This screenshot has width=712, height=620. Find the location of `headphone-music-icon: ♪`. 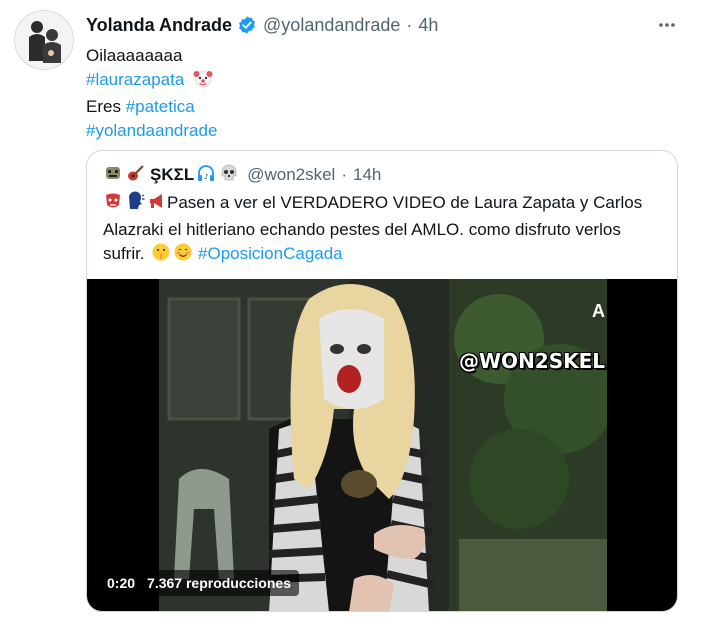

headphone-music-icon: ♪ is located at coordinates (206, 175).